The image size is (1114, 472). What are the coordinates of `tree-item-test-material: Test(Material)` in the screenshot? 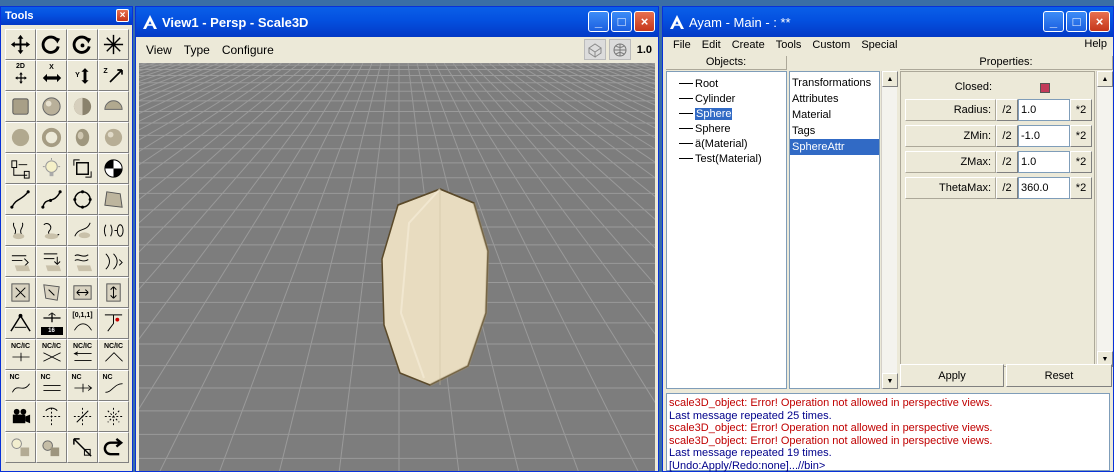 It's located at (726, 158).